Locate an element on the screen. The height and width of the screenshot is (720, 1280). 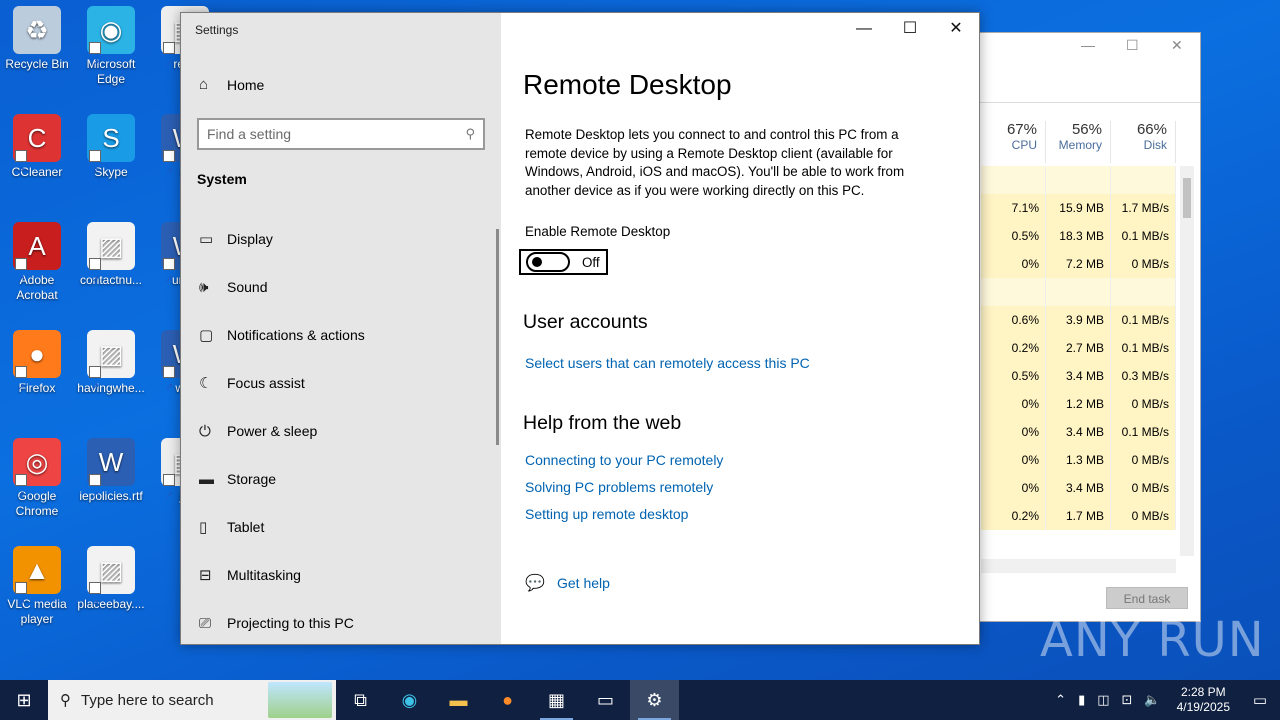
desktop-icon-edge: ◉Microsoft Edge is located at coordinates (111, 47).